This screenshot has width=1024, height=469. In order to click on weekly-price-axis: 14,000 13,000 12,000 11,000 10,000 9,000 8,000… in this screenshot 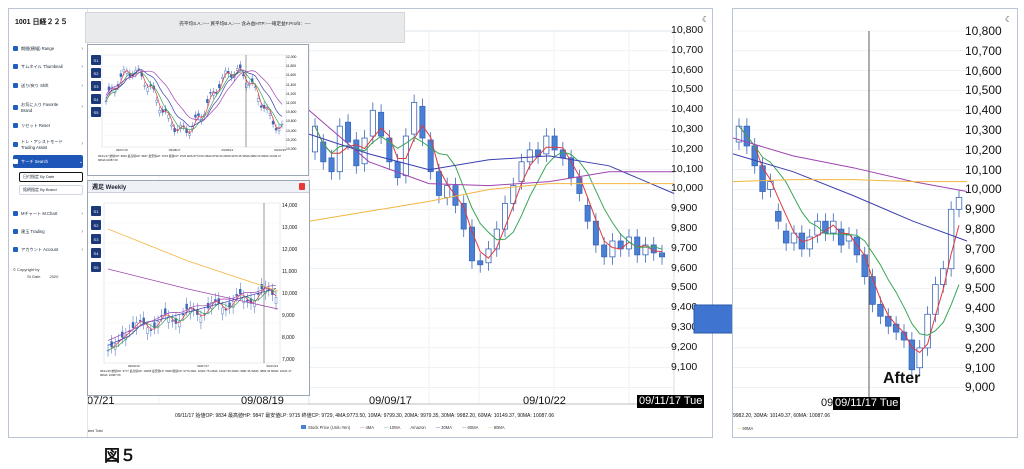, I will do `click(295, 283)`.